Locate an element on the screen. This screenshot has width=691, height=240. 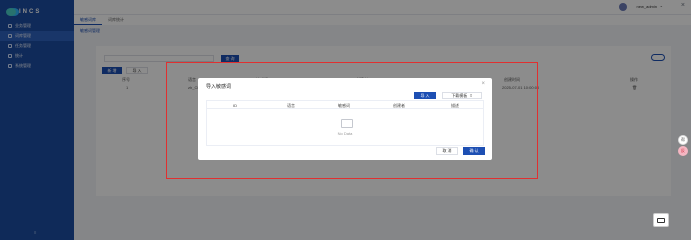
keyboard-float-button is located at coordinates (661, 220).